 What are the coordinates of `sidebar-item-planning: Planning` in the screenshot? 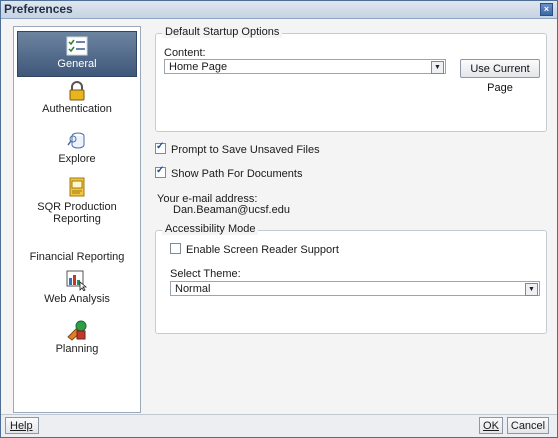 It's located at (77, 340).